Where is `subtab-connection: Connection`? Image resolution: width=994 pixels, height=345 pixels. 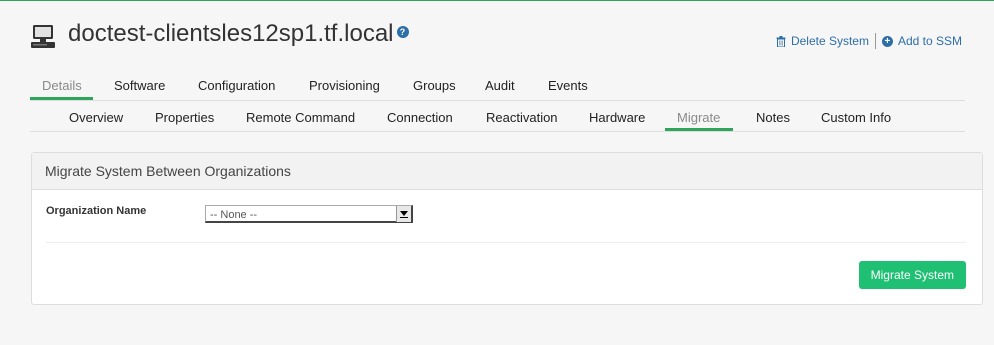 subtab-connection: Connection is located at coordinates (420, 117).